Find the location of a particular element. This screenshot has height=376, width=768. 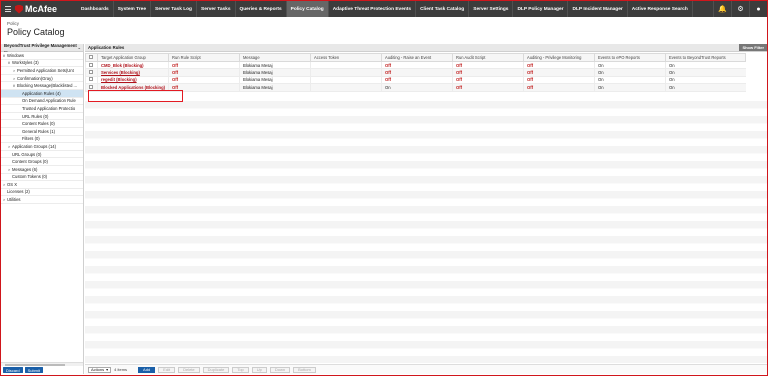

tree-node: On Demand Application Rule is located at coordinates (42, 102).